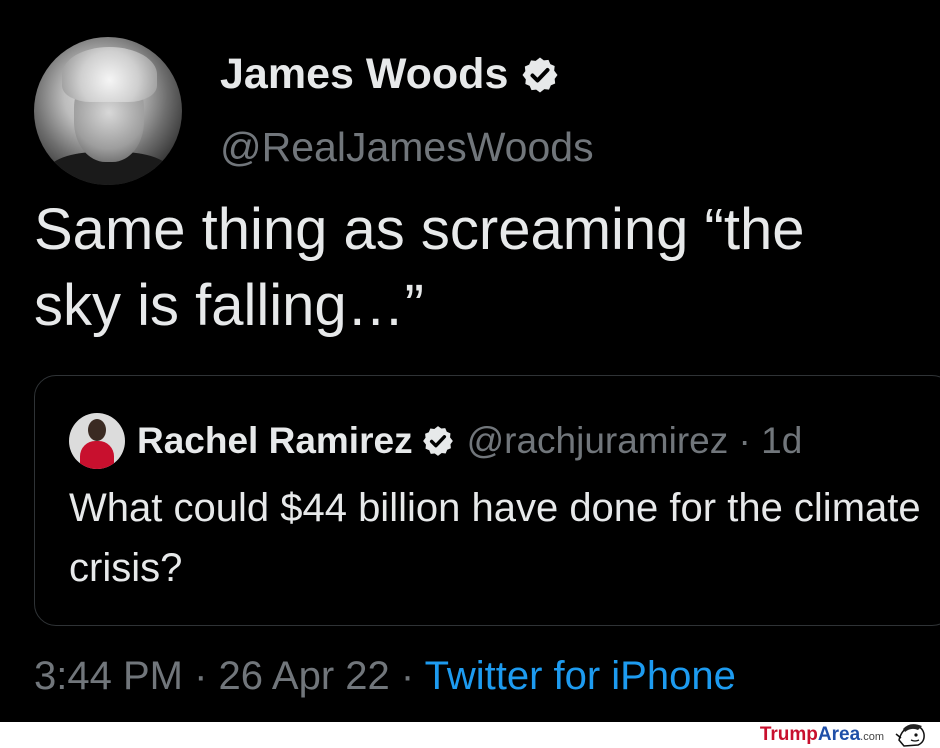 The width and height of the screenshot is (940, 748). Describe the element at coordinates (634, 440) in the screenshot. I see `quoted-author-handle-time: @rachjuramirez · 1d` at that location.